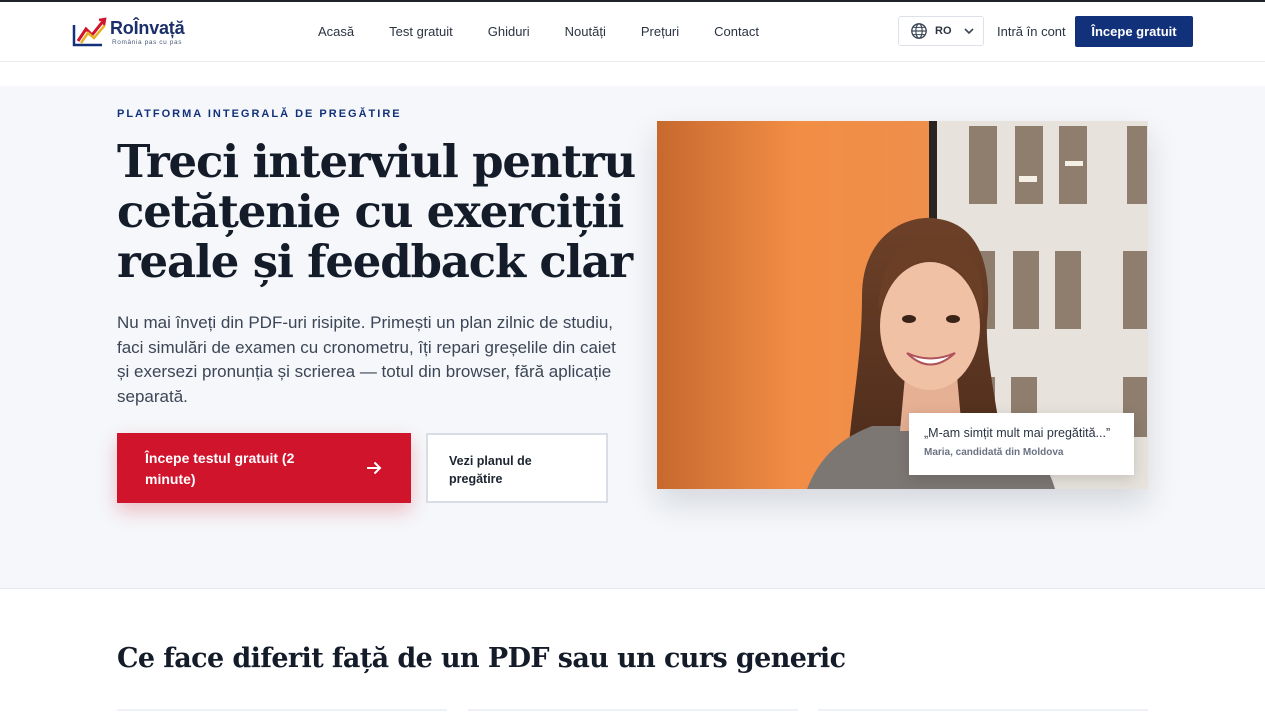 The height and width of the screenshot is (712, 1265). I want to click on testimonial-quote: „M-am simțit mult mai pregătită...”, so click(1017, 433).